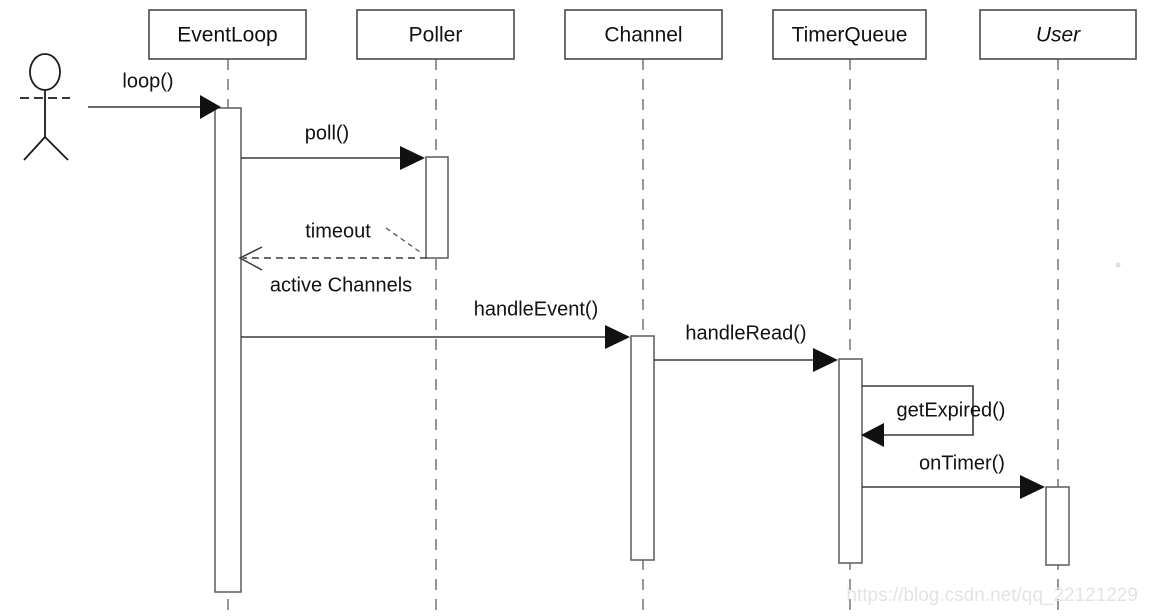  What do you see at coordinates (56, 148) in the screenshot?
I see `actor-leg-right` at bounding box center [56, 148].